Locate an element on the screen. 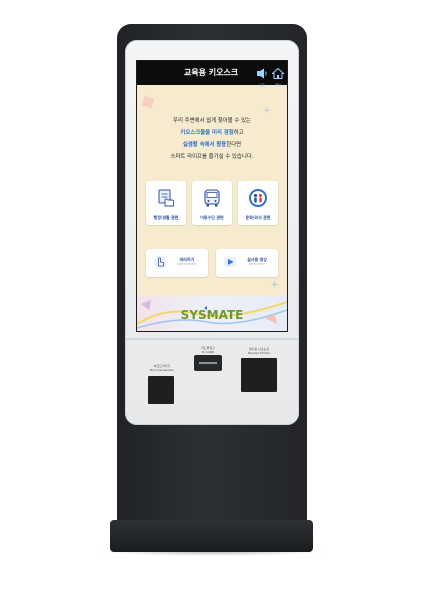 This screenshot has height=600, width=422. home-button: 메인 is located at coordinates (278, 75).